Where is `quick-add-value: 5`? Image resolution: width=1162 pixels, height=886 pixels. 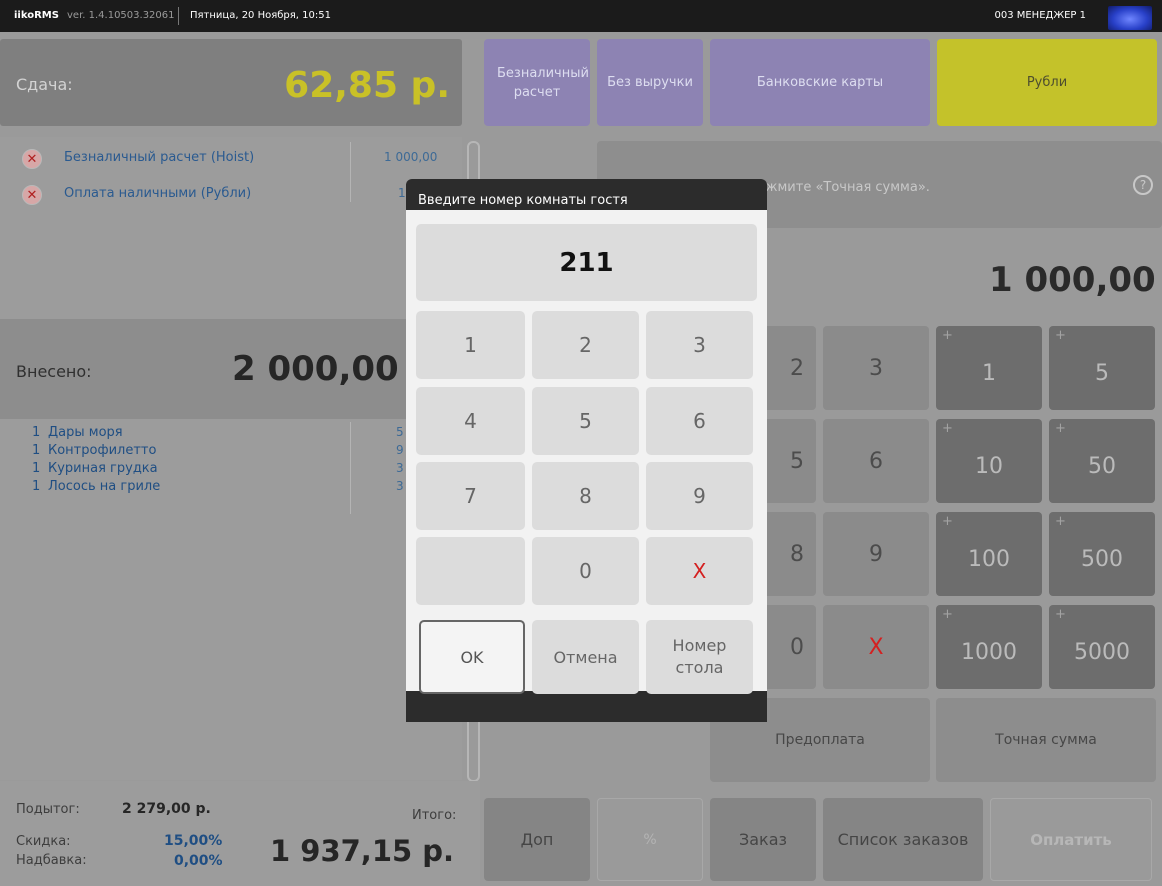
quick-add-value: 5 is located at coordinates (1102, 373).